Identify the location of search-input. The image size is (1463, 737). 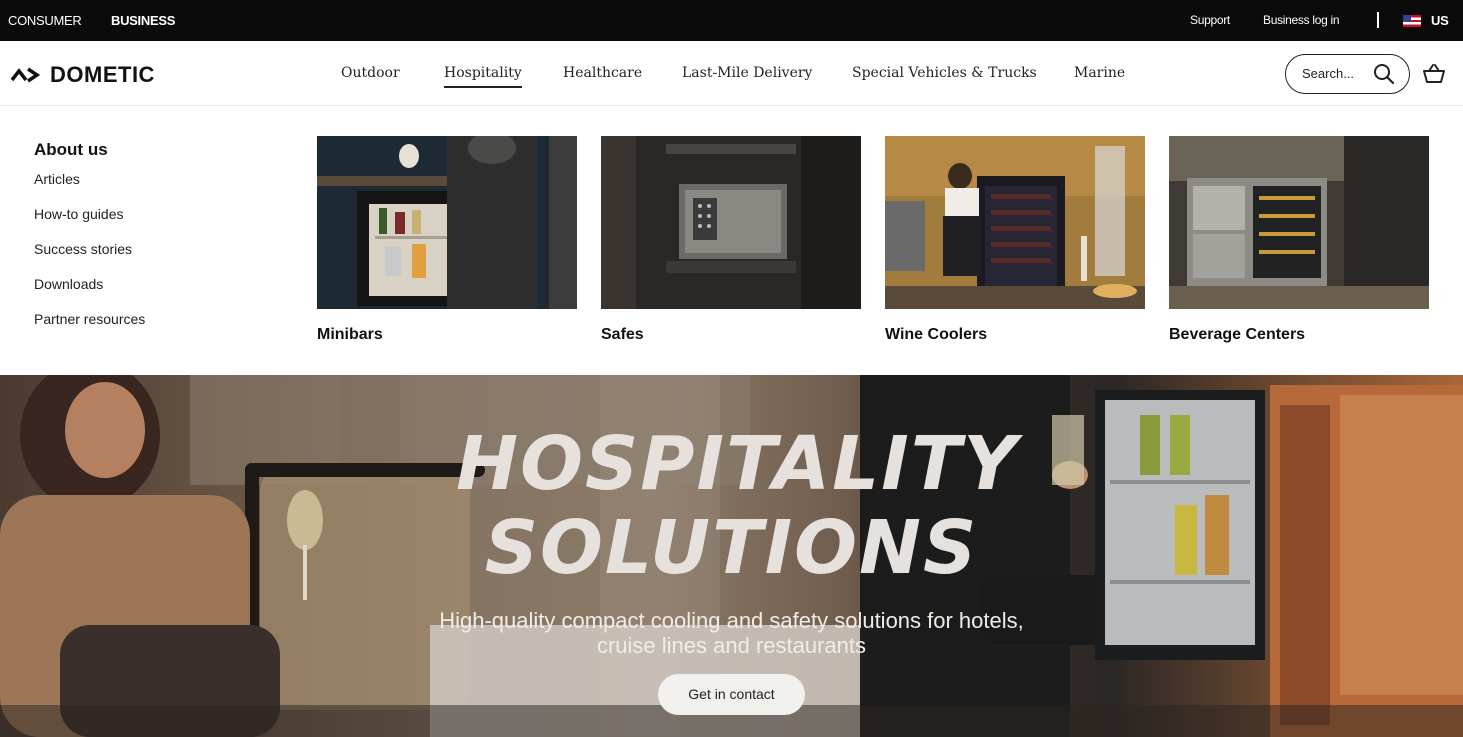
(1337, 73).